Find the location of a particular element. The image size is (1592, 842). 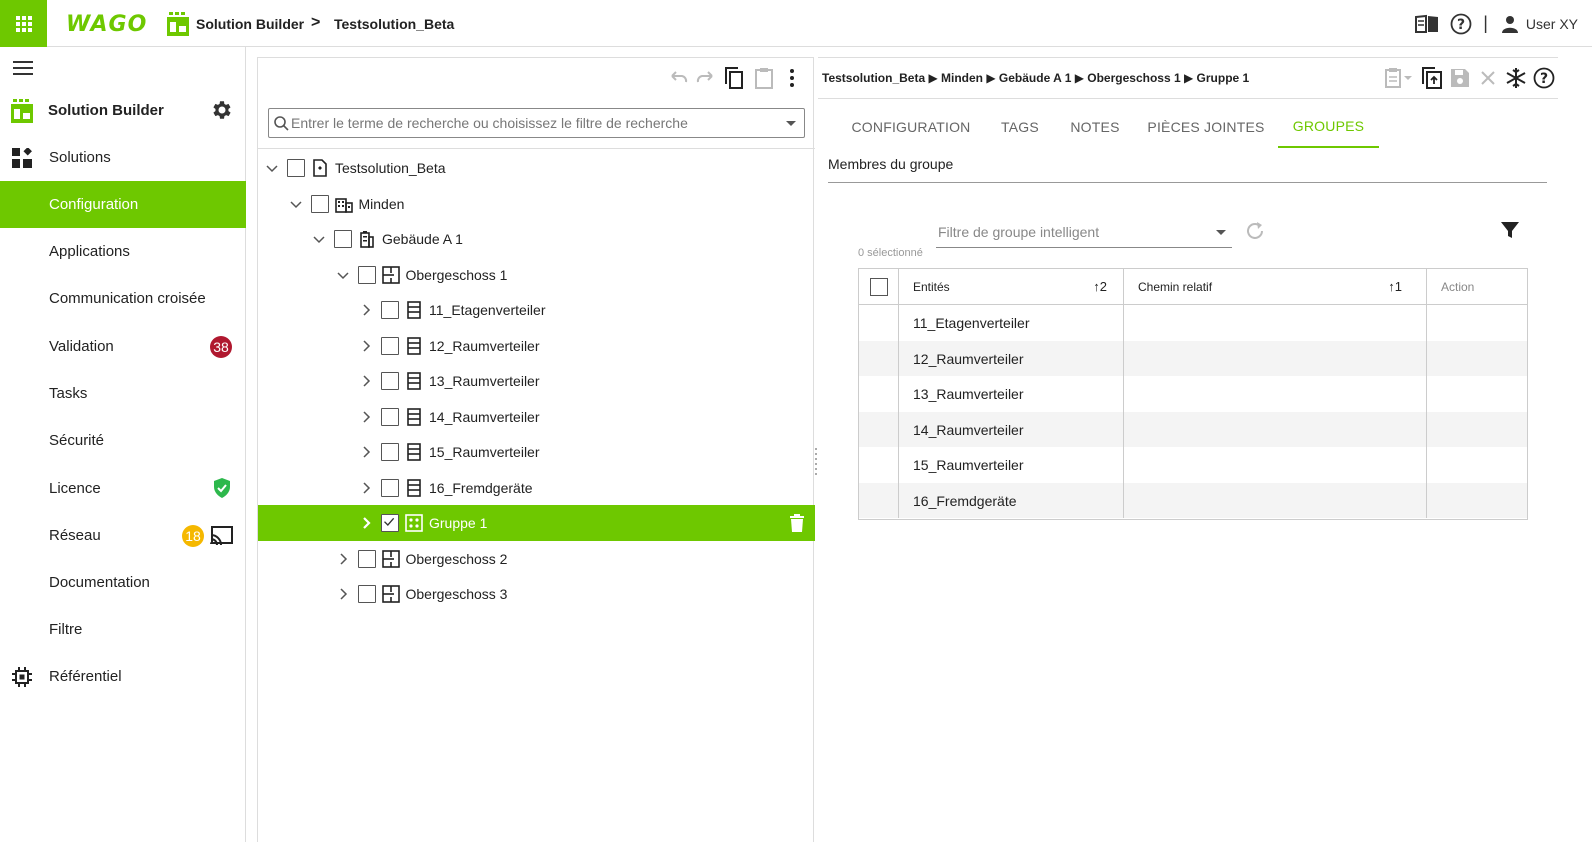

tab-attachments: PIÈCES JOINTES is located at coordinates (1206, 127).